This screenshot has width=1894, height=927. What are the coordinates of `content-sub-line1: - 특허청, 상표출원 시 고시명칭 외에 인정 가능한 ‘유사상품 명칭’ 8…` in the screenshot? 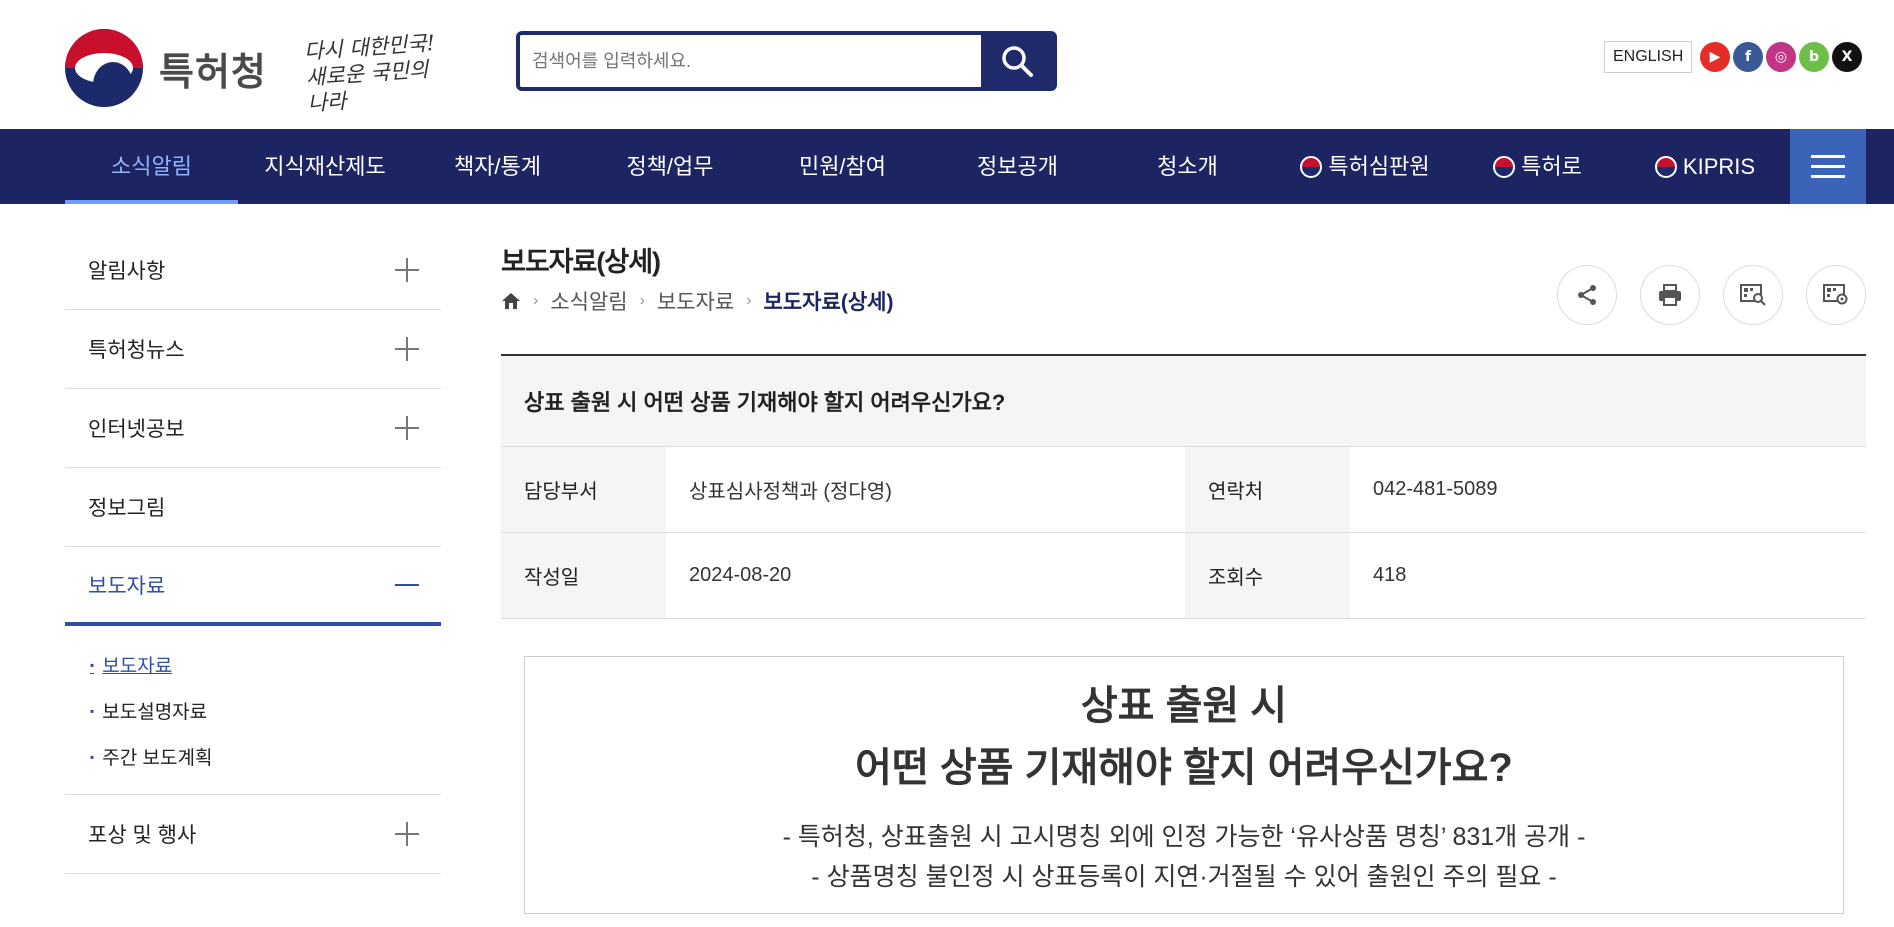 It's located at (1184, 837).